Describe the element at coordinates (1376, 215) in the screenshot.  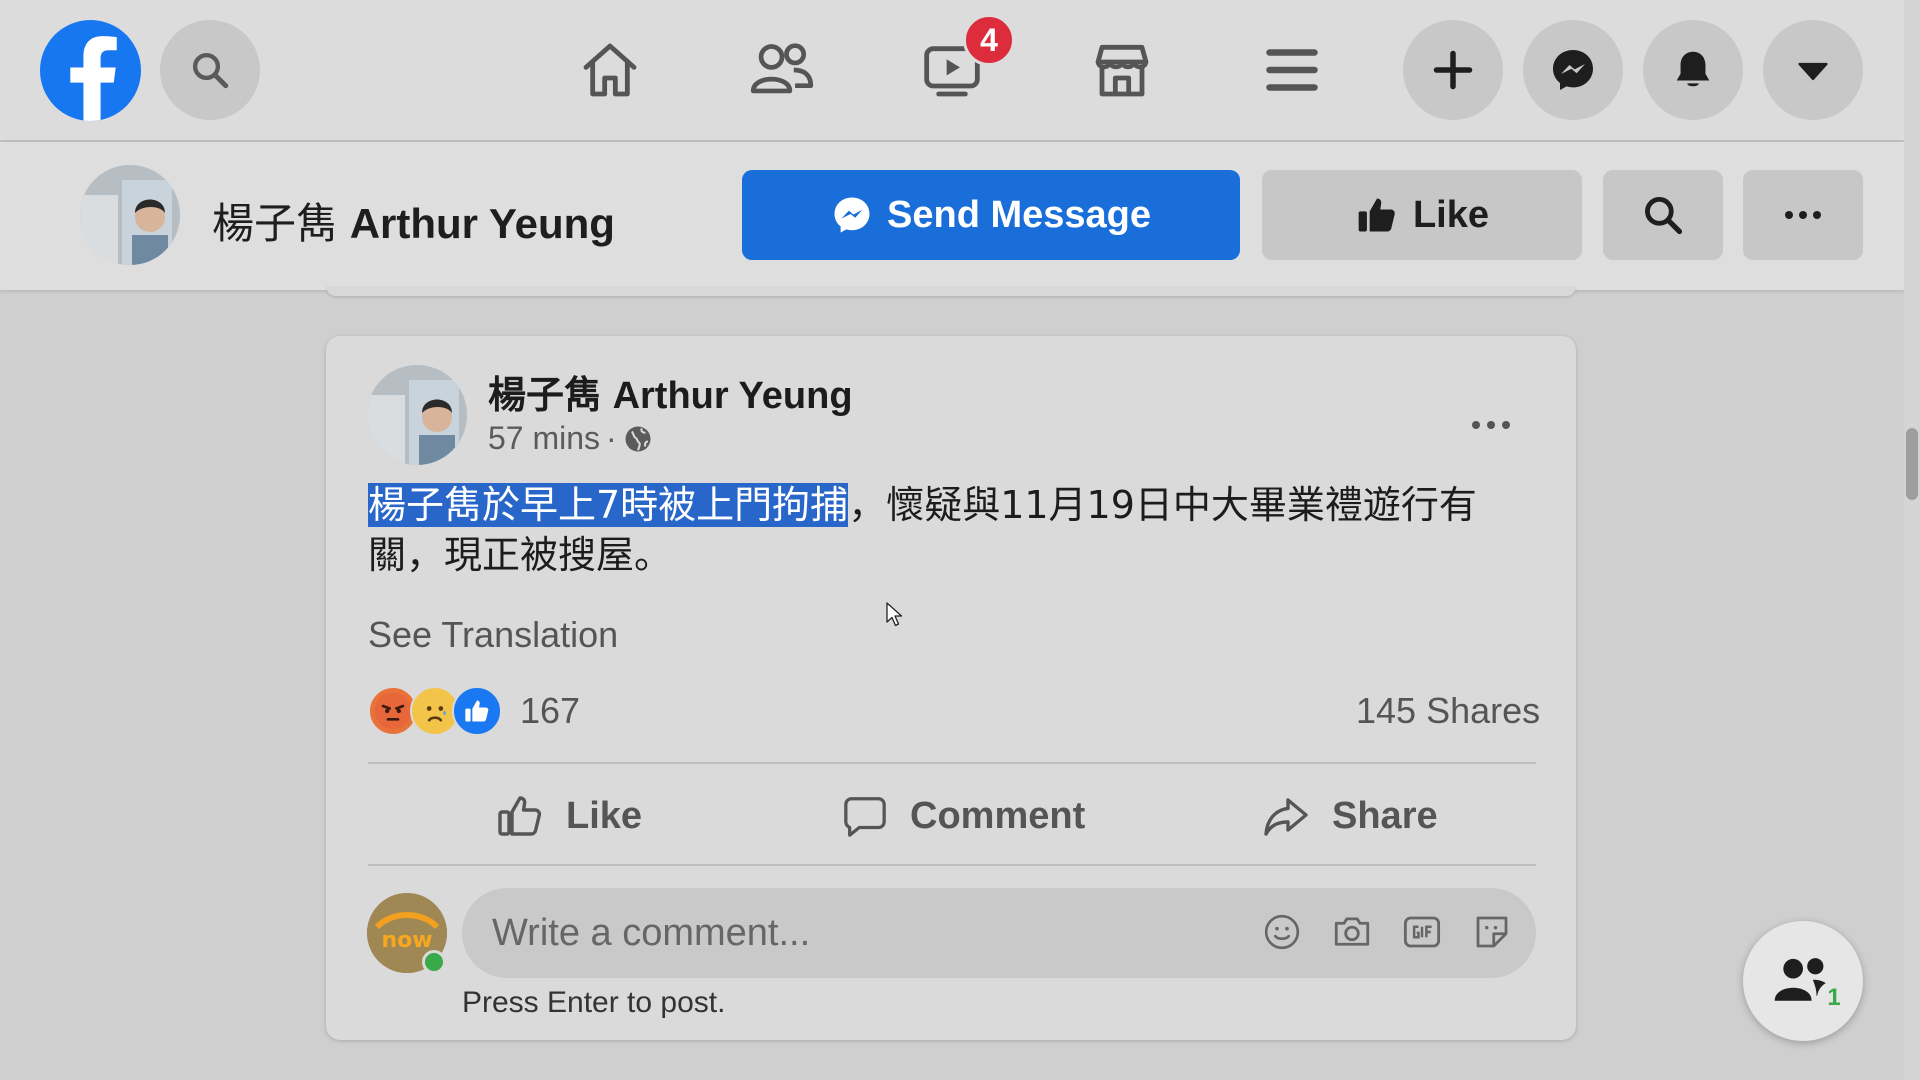
I see `thumbs-up-icon` at that location.